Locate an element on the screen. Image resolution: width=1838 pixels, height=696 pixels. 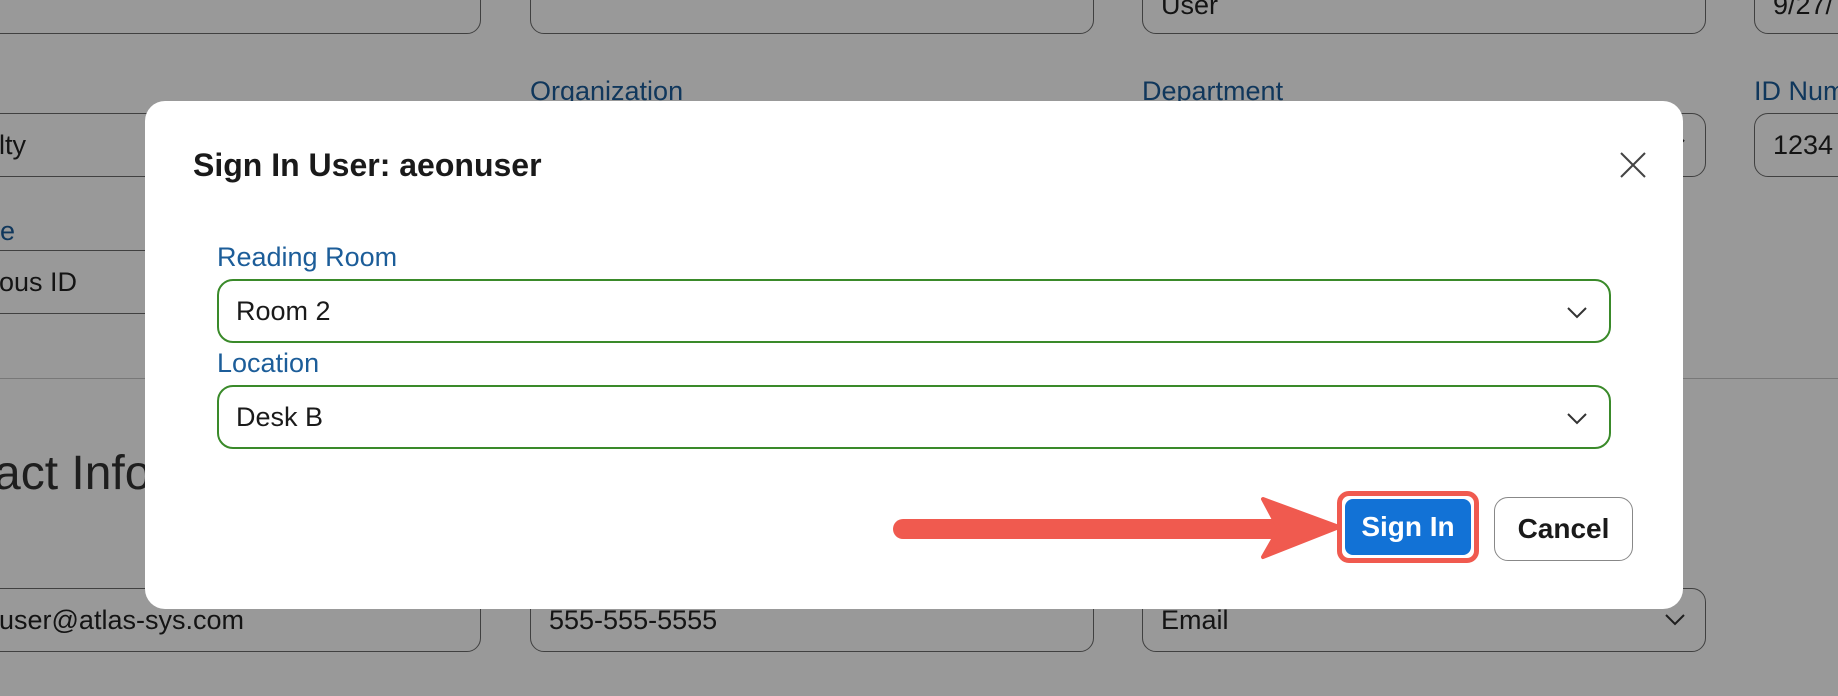
location-value: Desk B is located at coordinates (280, 416).